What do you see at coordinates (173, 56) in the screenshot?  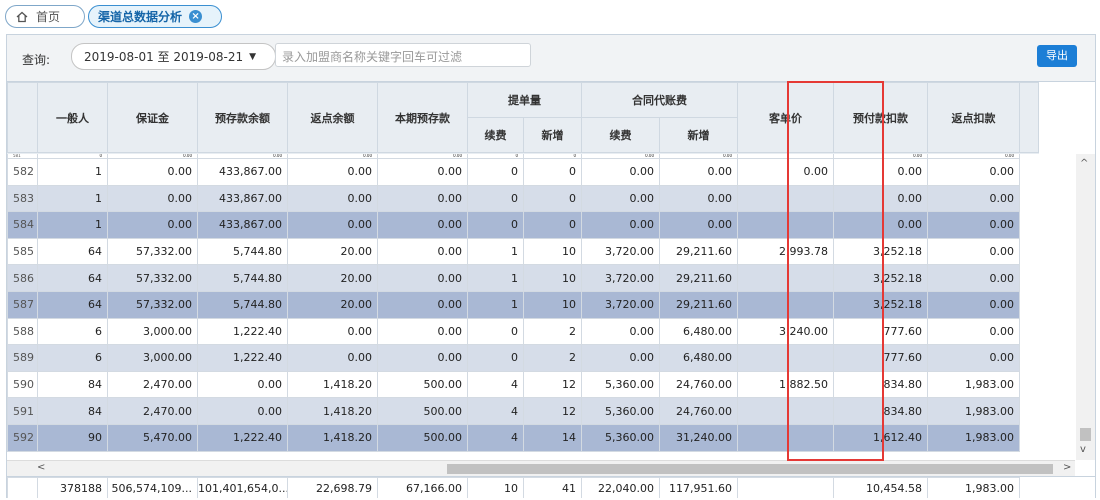 I see `date-range-select: 2019-08-01 至 2019-08-21 ▼` at bounding box center [173, 56].